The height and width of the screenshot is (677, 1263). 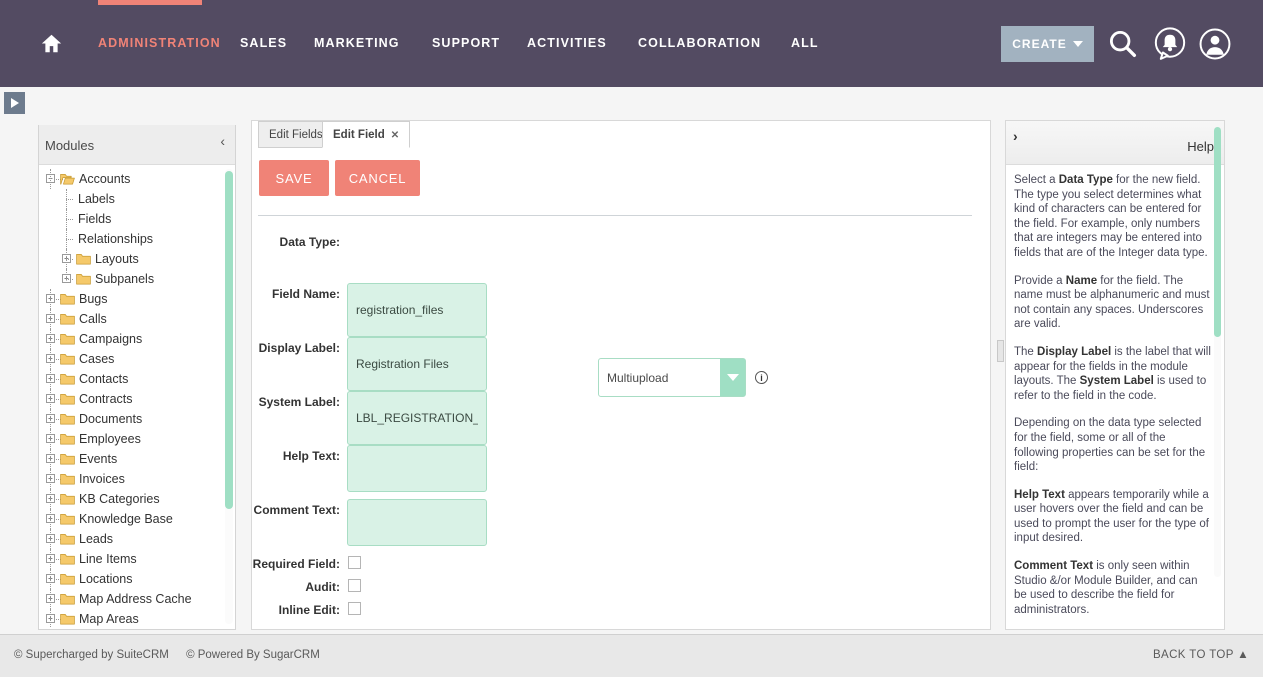 I want to click on tree-item: + KB Categories, so click(x=137, y=499).